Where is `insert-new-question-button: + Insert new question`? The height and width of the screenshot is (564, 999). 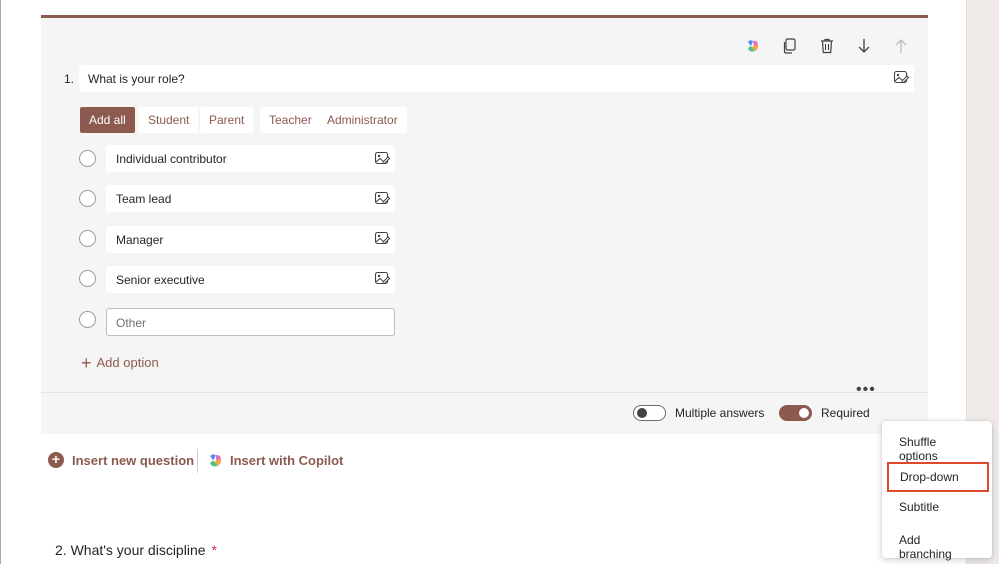
insert-new-question-button: + Insert new question is located at coordinates (121, 460).